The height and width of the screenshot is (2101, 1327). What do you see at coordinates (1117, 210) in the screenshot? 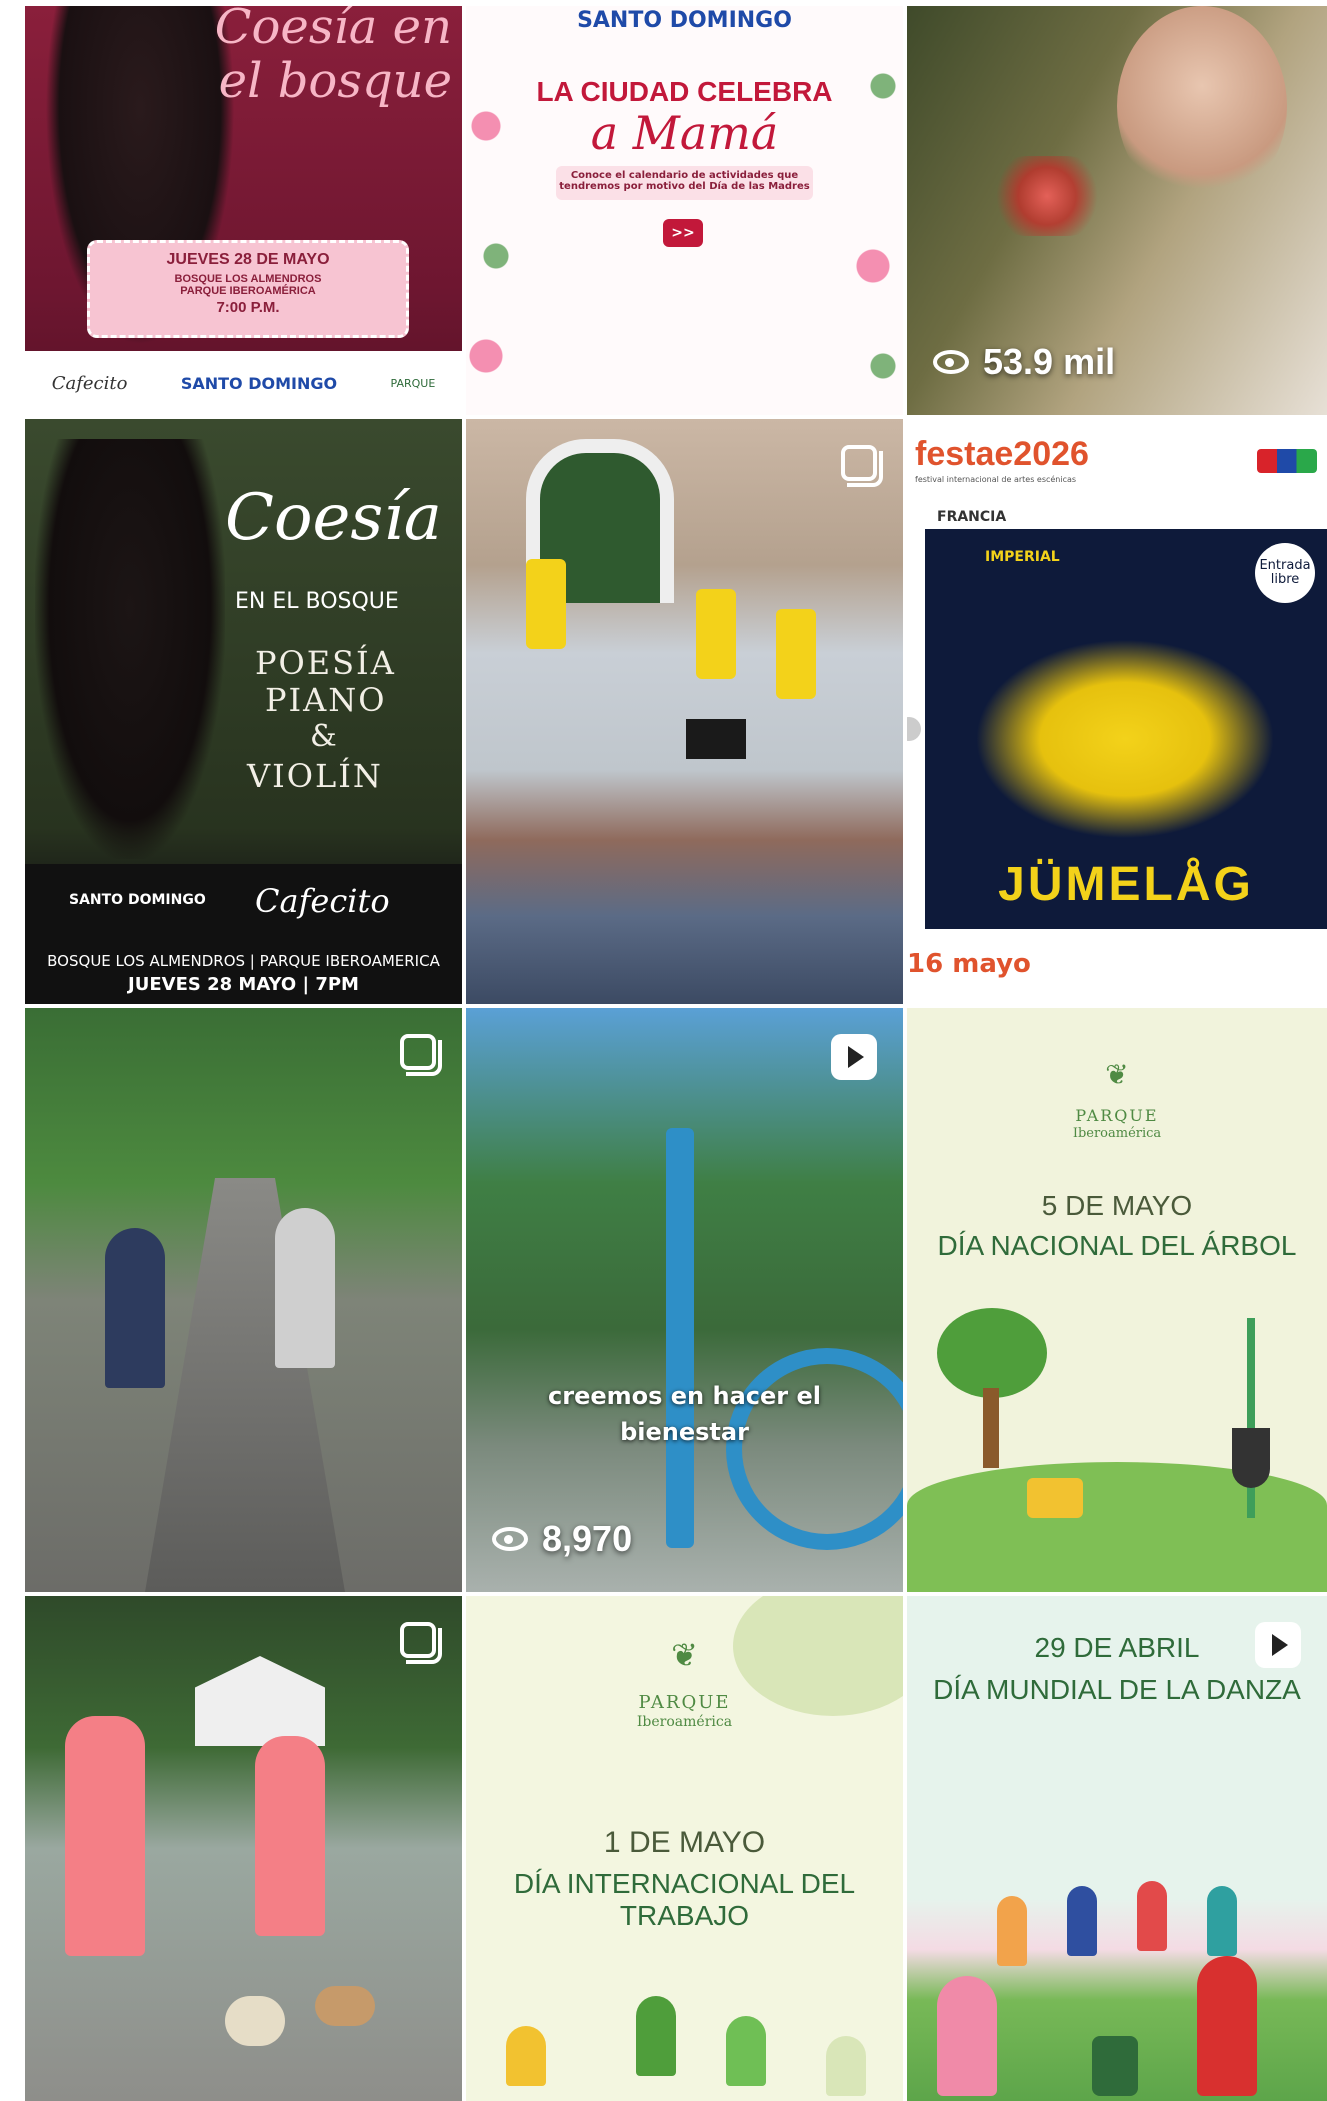
I see `post-tile-reel-violin: 53.9 mil` at bounding box center [1117, 210].